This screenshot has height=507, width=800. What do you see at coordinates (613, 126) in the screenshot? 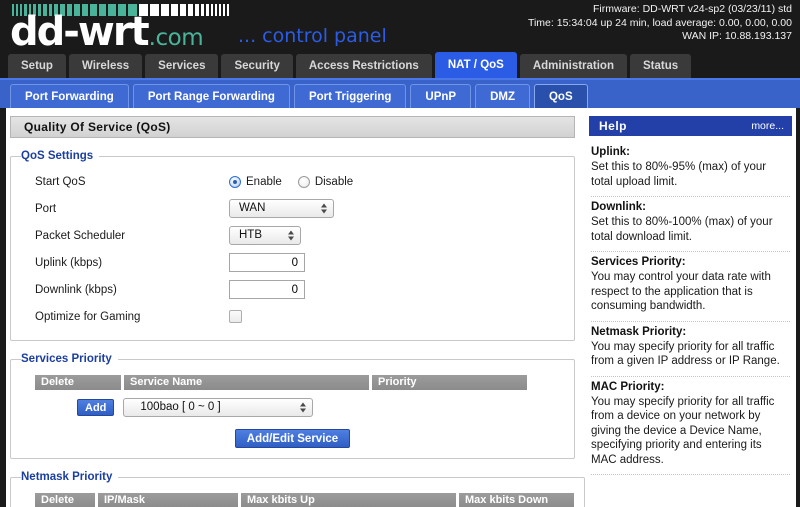
I see `help-title: Help` at bounding box center [613, 126].